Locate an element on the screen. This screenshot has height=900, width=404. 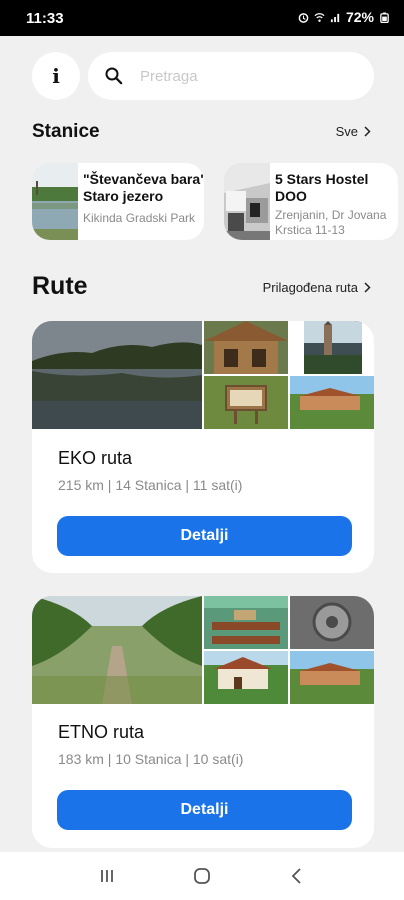
station-name: Staro jezero is located at coordinates (123, 196).